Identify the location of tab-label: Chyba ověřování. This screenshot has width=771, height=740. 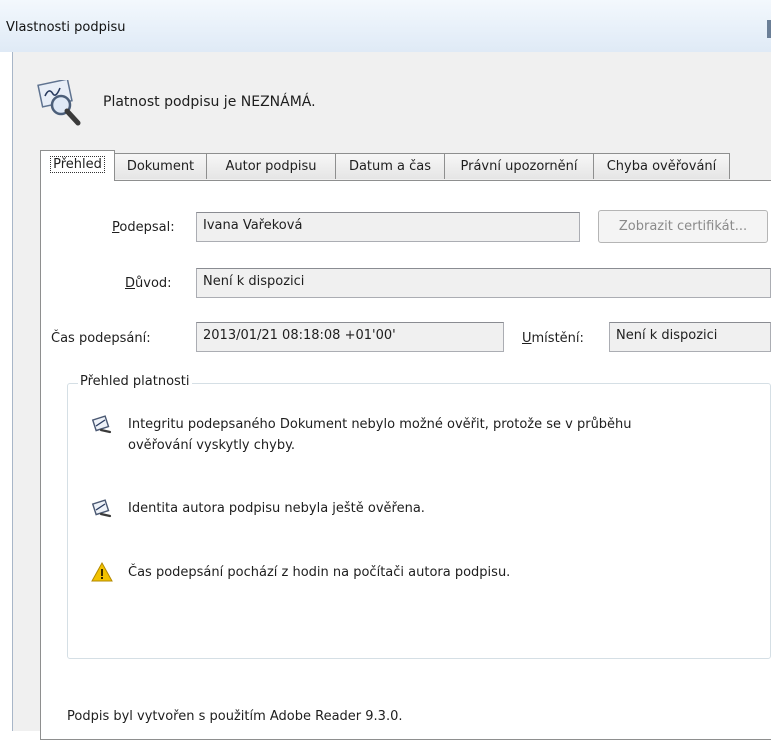
(661, 166).